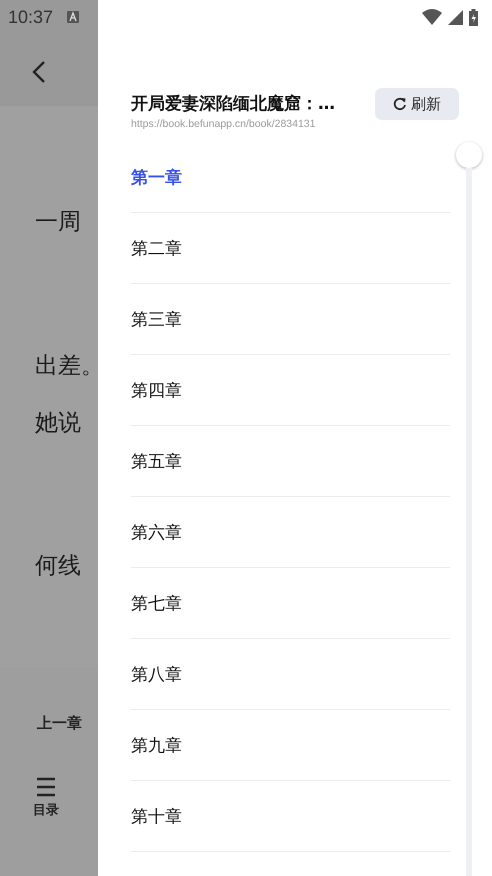  Describe the element at coordinates (290, 603) in the screenshot. I see `chapter-item: 第七章` at that location.